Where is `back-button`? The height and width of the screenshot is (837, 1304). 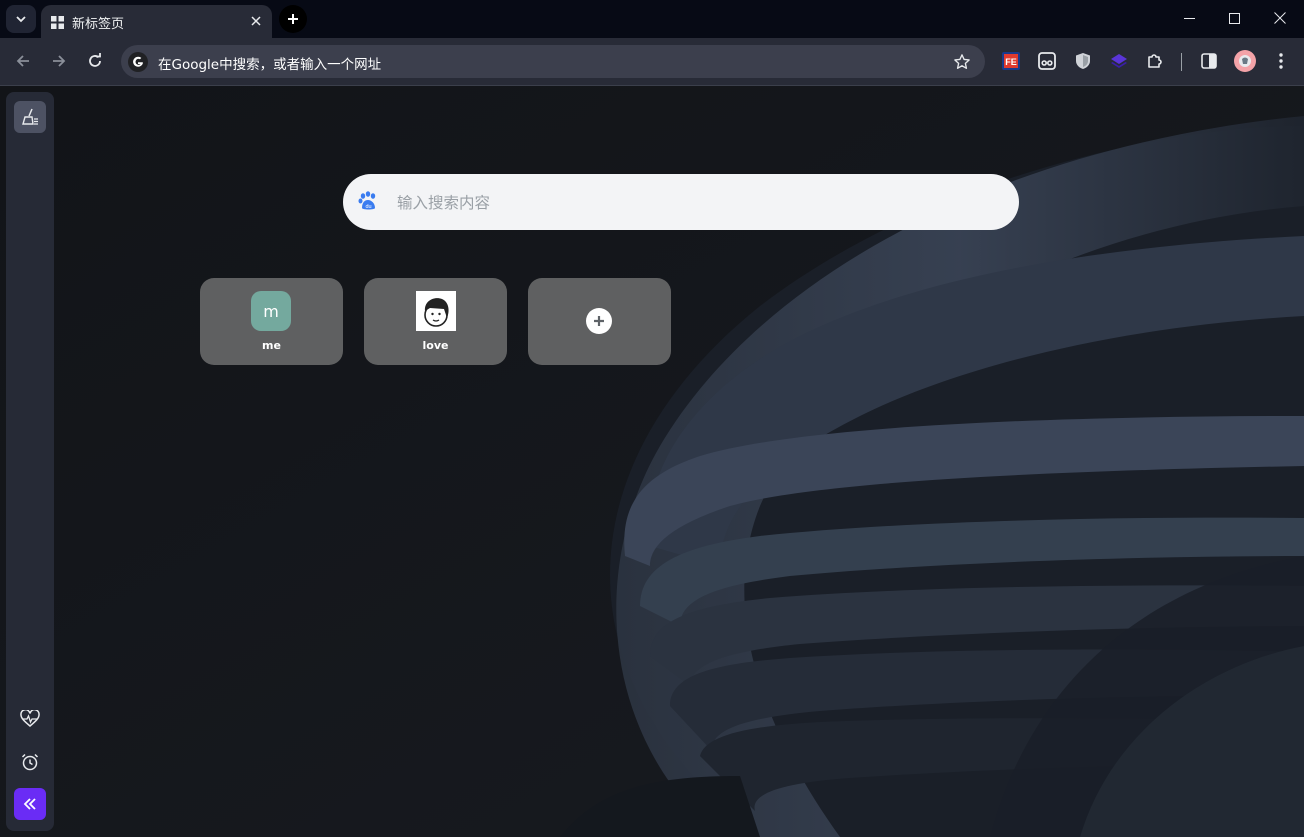 back-button is located at coordinates (23, 61).